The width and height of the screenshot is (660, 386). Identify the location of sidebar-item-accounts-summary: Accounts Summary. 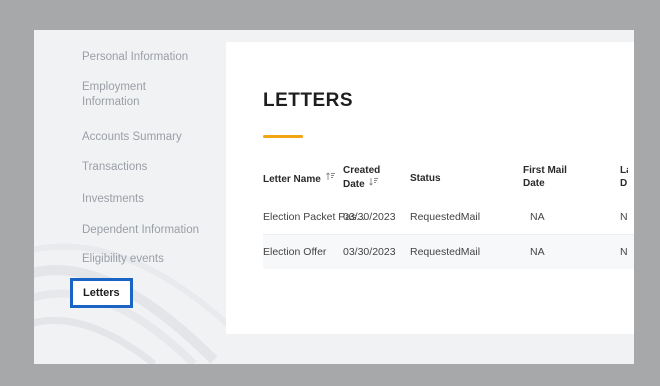
(152, 137).